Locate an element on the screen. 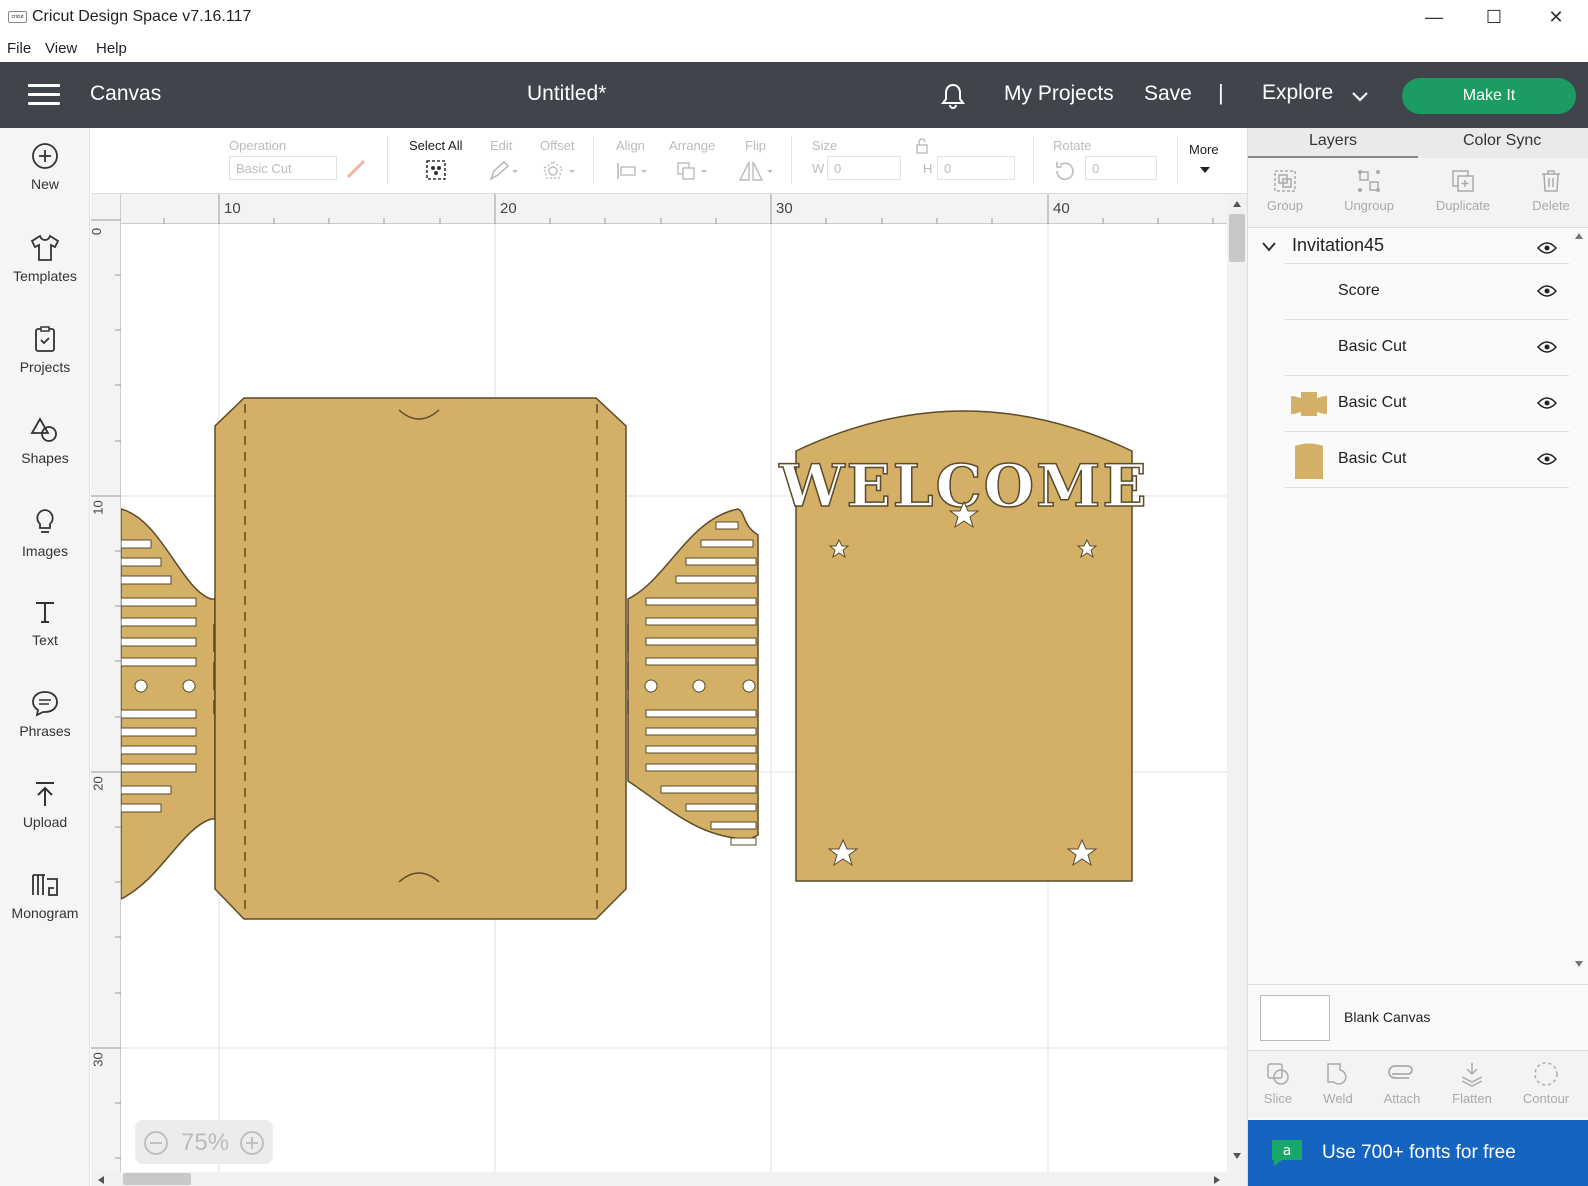 The height and width of the screenshot is (1186, 1588). pen-color-icon is located at coordinates (356, 169).